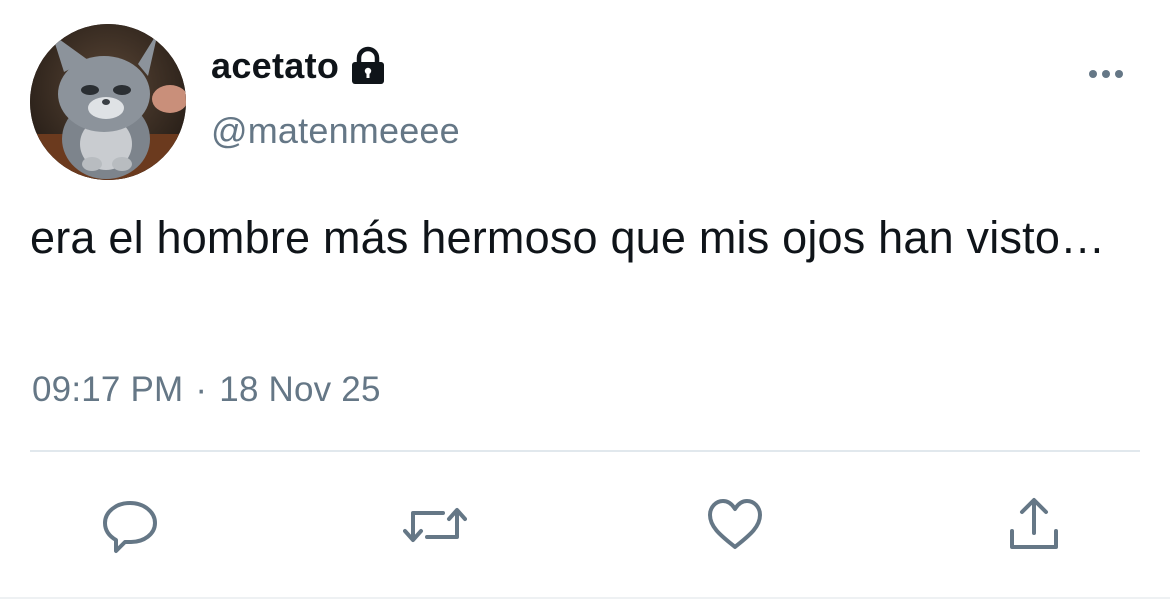 This screenshot has height=615, width=1170. What do you see at coordinates (300, 389) in the screenshot?
I see `tweet-date: 18 Nov 25` at bounding box center [300, 389].